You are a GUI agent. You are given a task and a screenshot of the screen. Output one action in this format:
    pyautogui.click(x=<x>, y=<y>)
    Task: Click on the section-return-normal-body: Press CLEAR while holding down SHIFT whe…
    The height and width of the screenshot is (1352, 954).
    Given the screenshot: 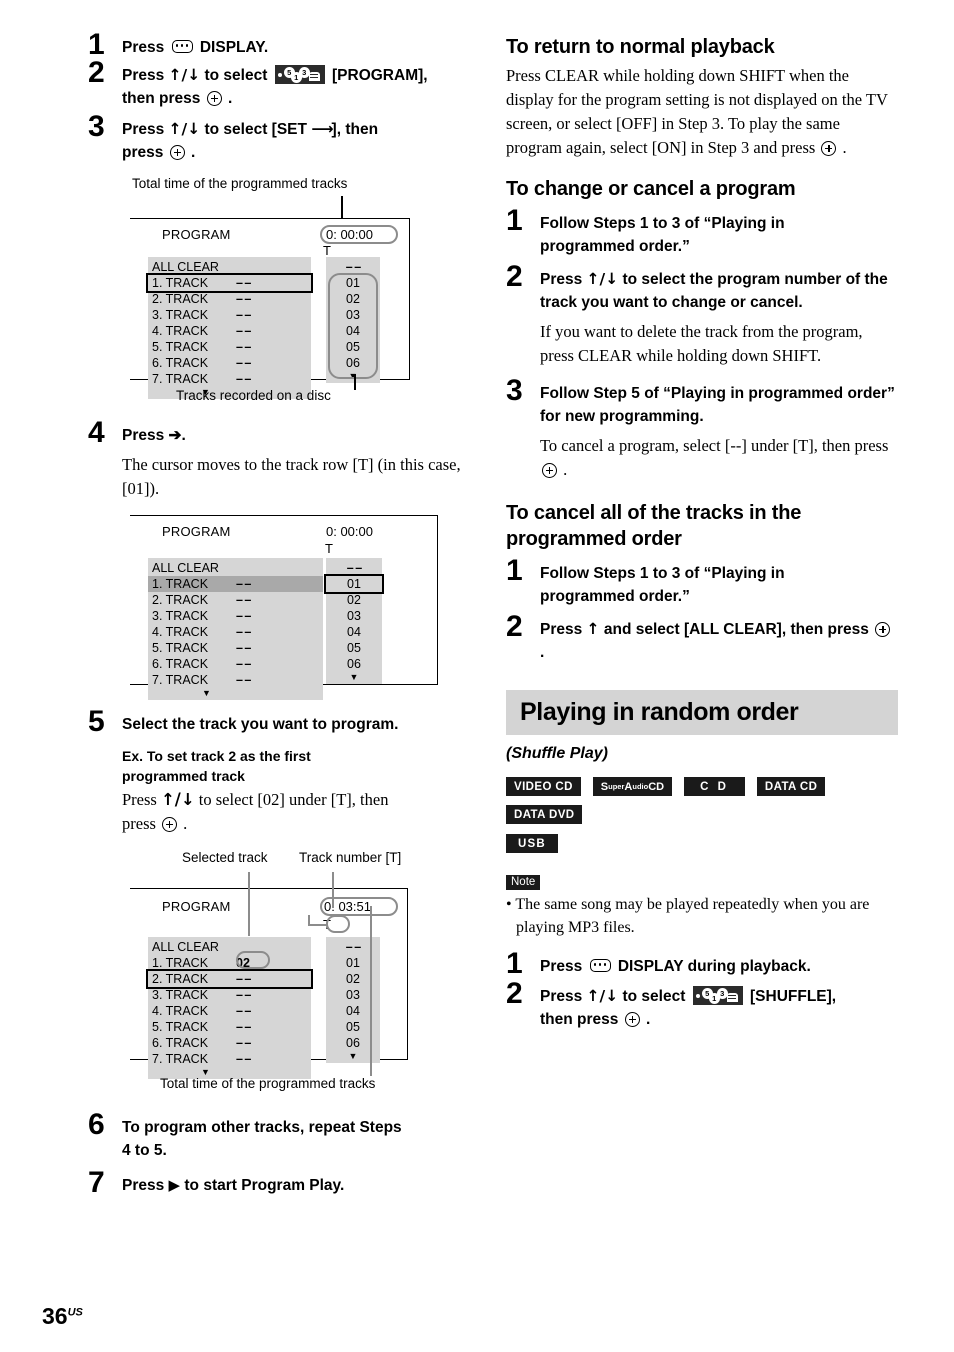 What is the action you would take?
    pyautogui.click(x=702, y=112)
    